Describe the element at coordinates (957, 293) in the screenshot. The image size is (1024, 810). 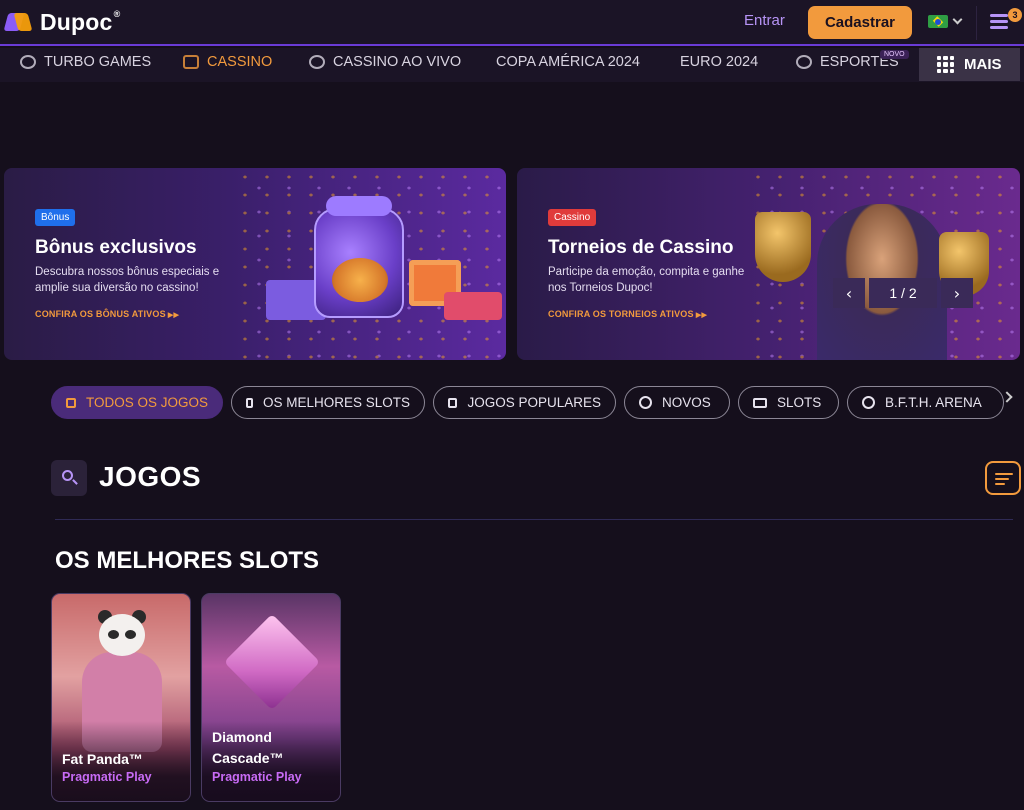
I see `carousel-next-button: ›` at that location.